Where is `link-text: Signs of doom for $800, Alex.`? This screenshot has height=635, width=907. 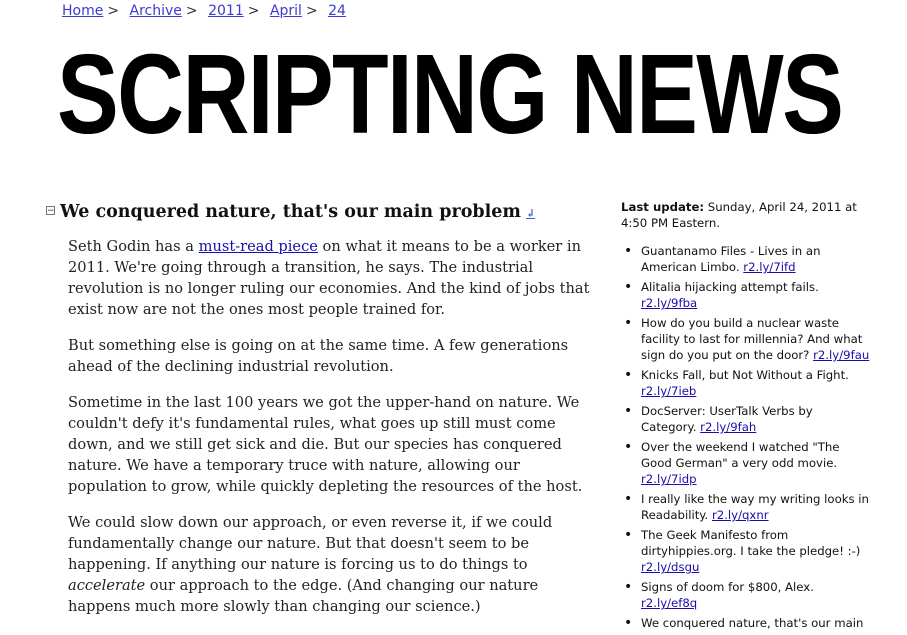 link-text: Signs of doom for $800, Alex. is located at coordinates (727, 587).